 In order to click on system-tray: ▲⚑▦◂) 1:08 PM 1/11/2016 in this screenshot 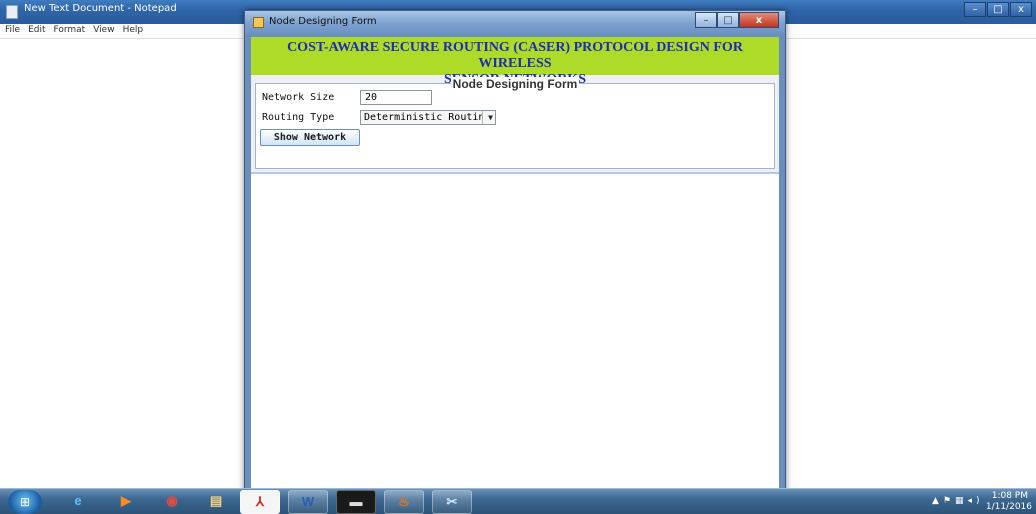, I will do `click(966, 501)`.